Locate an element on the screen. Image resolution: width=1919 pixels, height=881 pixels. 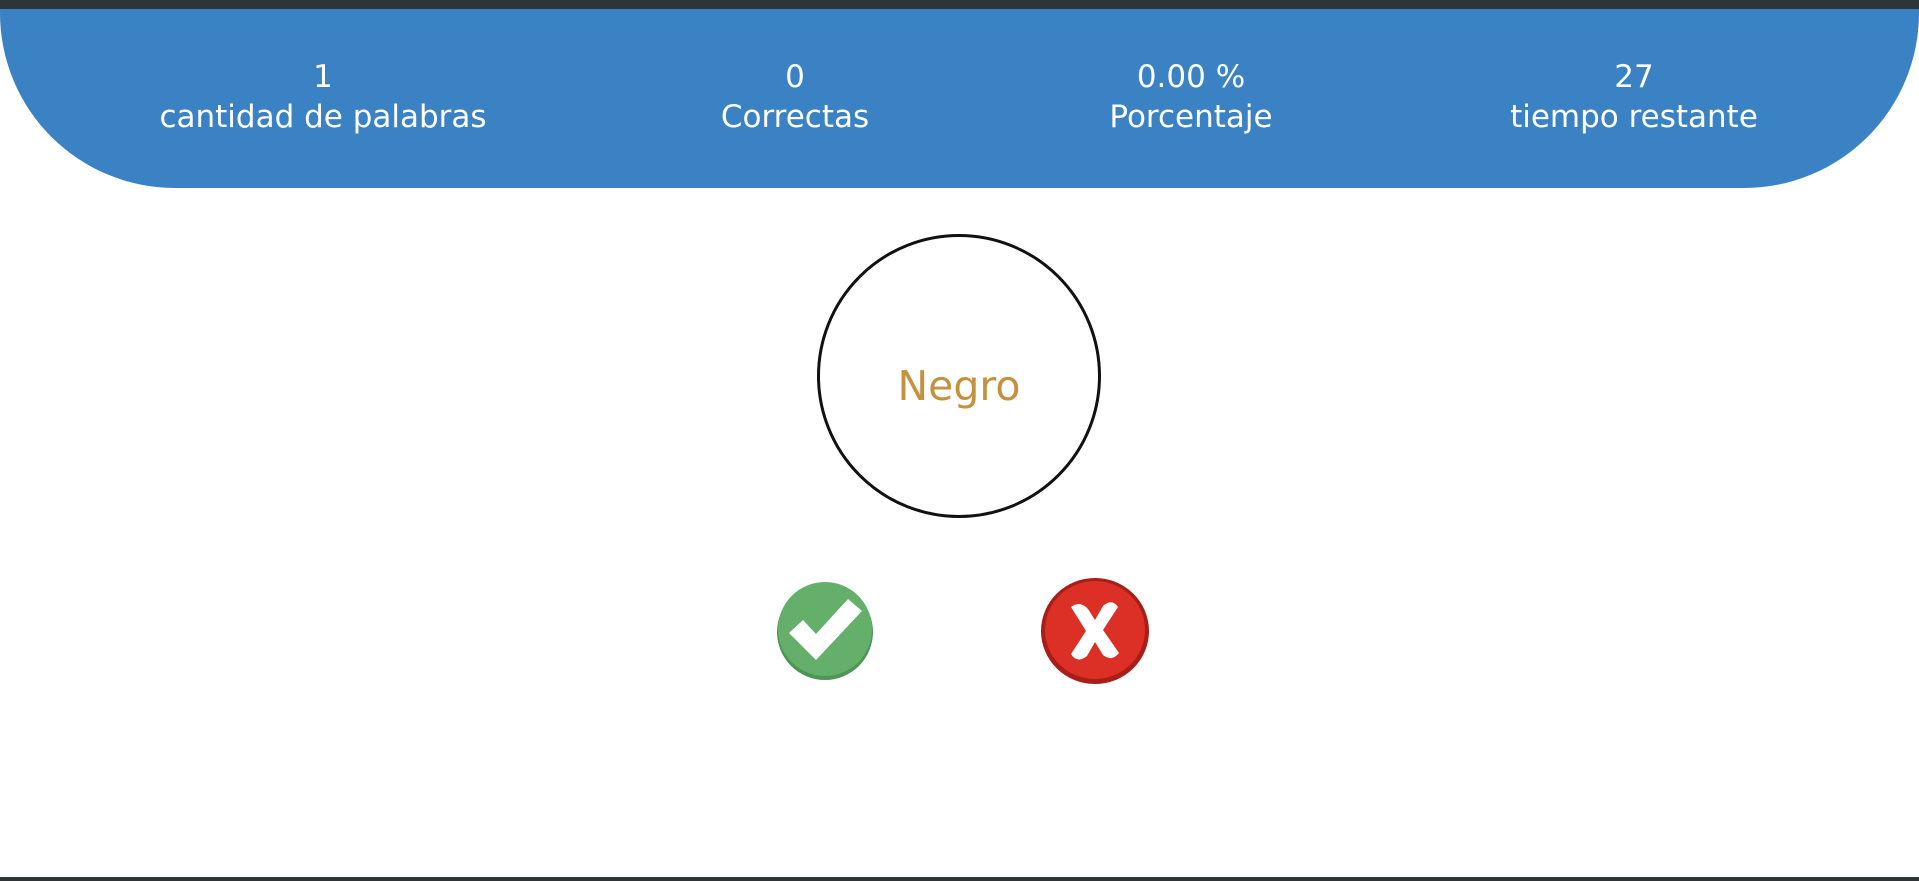
x-icon is located at coordinates (1095, 631).